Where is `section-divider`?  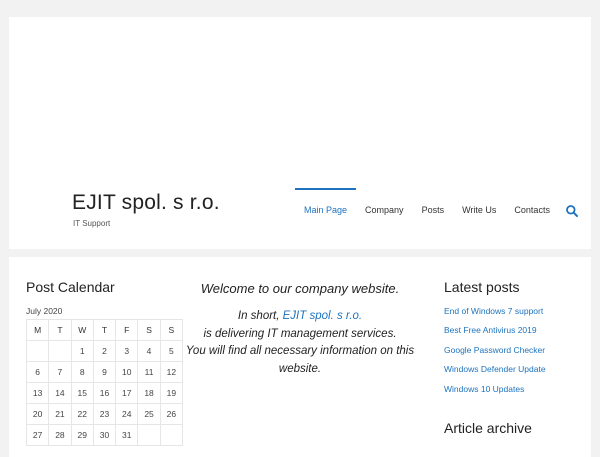
section-divider is located at coordinates (300, 253).